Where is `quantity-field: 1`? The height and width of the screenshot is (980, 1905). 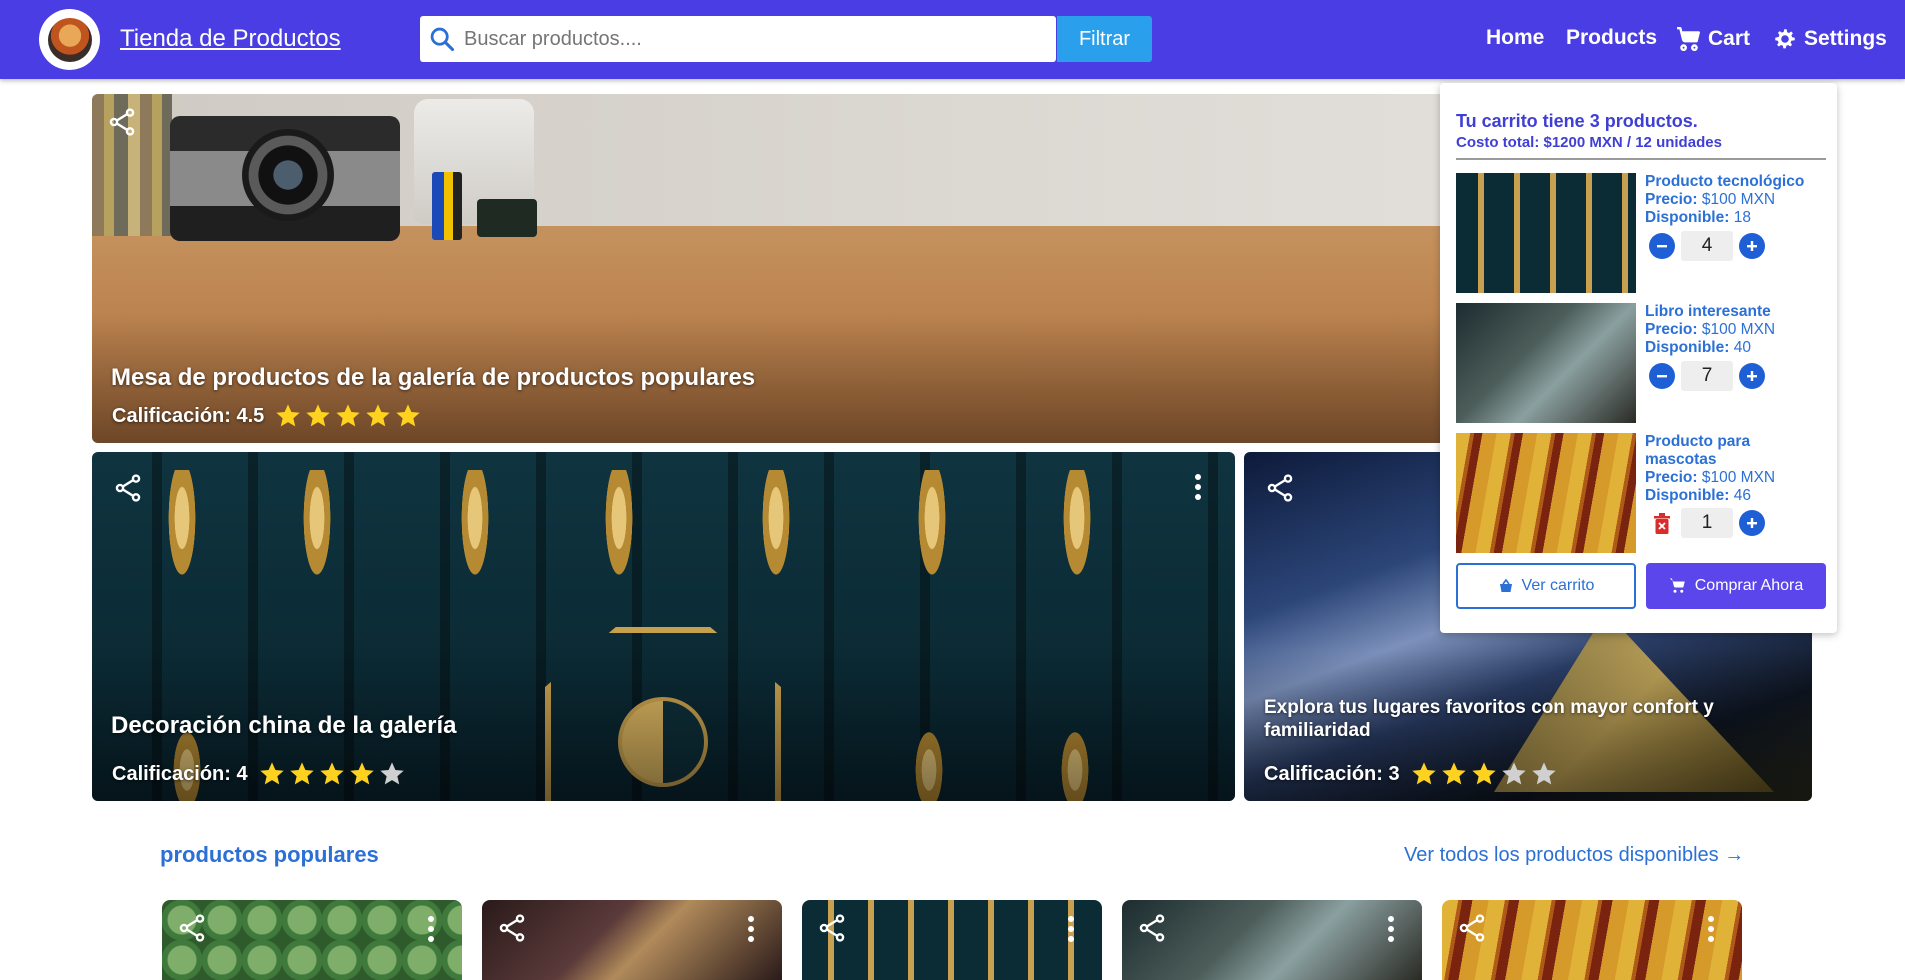
quantity-field: 1 is located at coordinates (1707, 523).